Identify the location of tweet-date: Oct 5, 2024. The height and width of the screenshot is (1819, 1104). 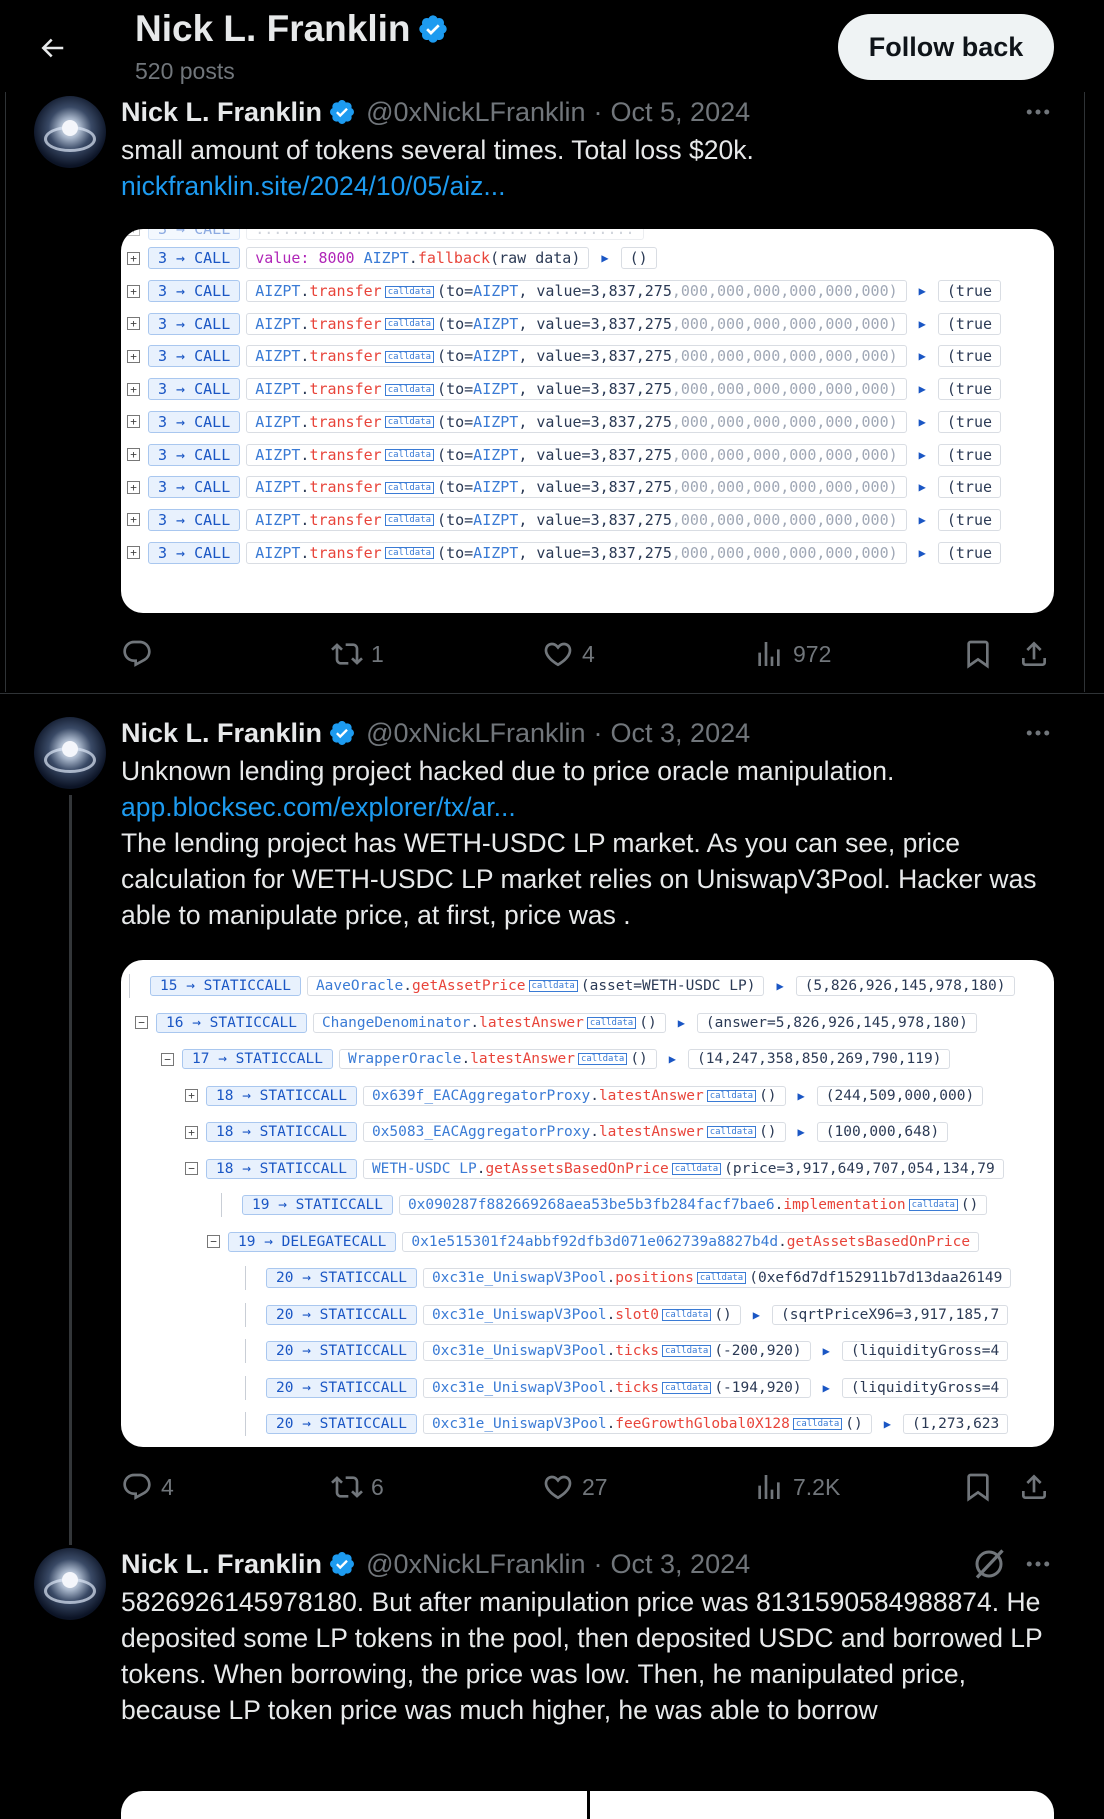
(681, 112).